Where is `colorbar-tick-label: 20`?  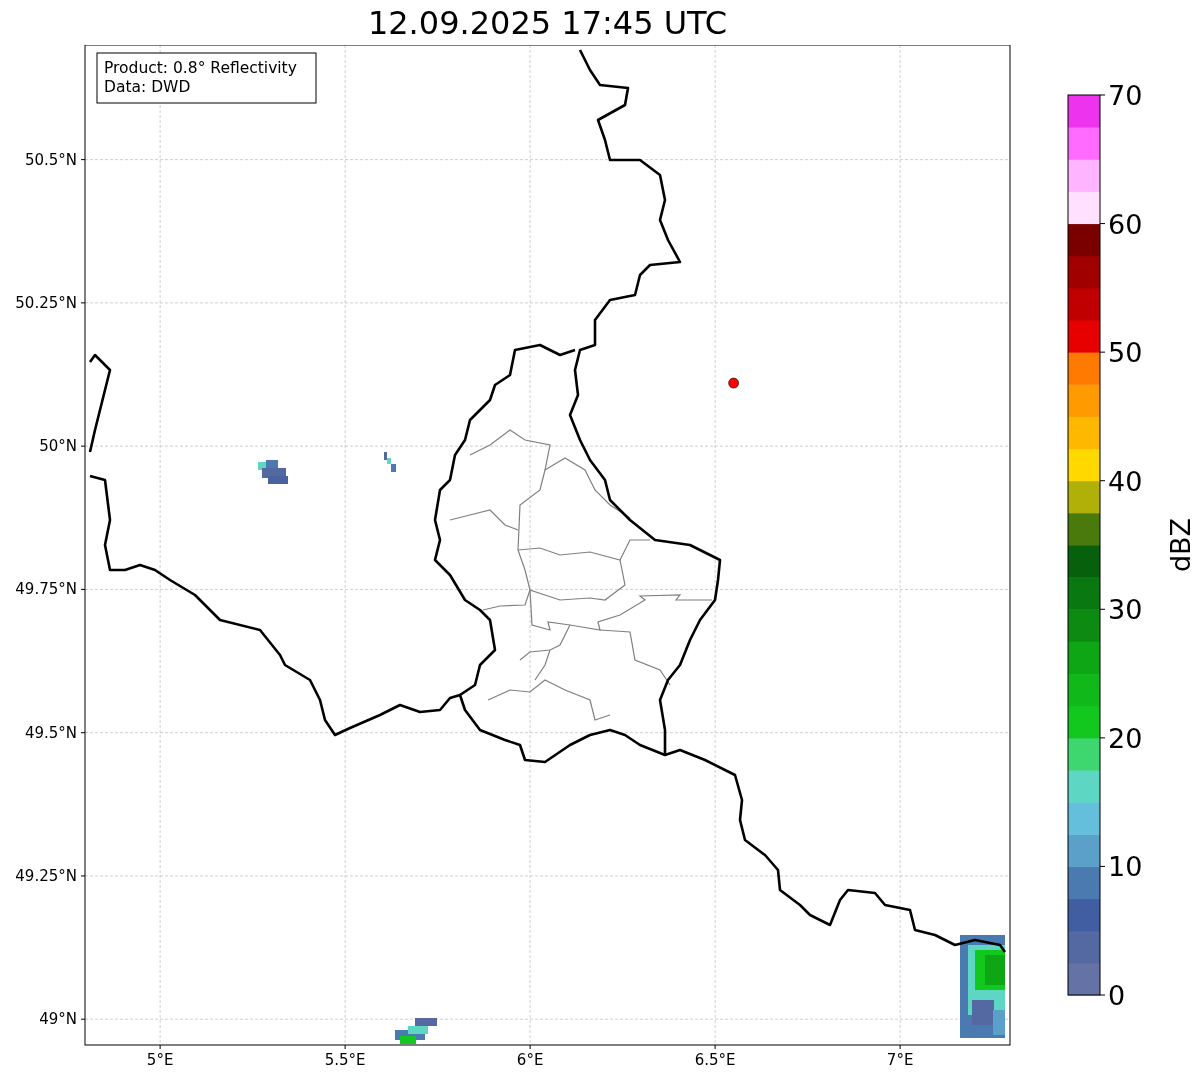
colorbar-tick-label: 20 is located at coordinates (1125, 738).